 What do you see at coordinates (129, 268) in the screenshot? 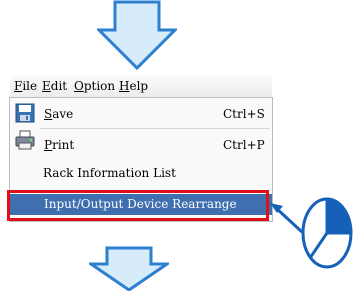
I see `down-arrow-icon` at bounding box center [129, 268].